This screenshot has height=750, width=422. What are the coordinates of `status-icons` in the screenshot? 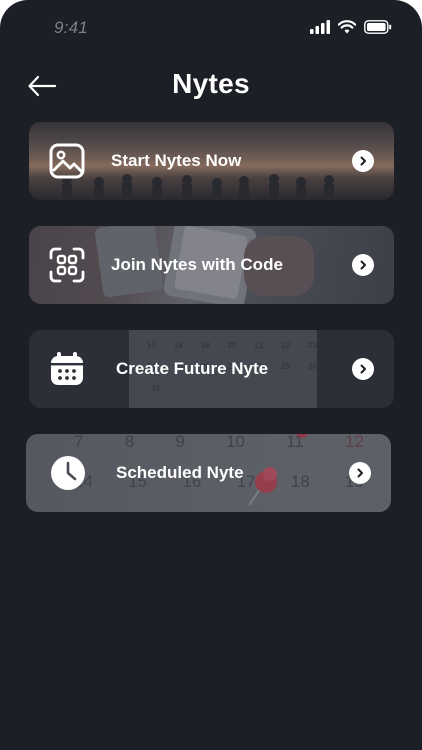 It's located at (351, 27).